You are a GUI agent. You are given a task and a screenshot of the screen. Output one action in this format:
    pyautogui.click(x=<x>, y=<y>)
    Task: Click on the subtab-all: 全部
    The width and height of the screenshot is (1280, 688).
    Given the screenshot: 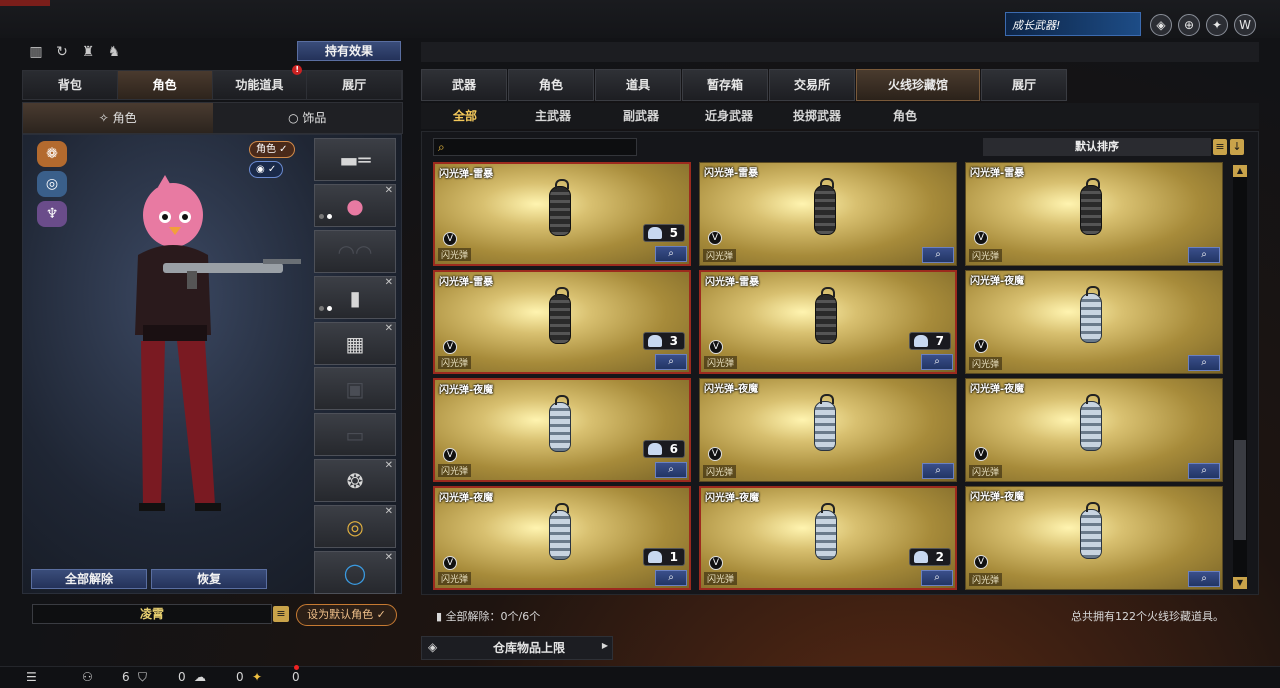 What is the action you would take?
    pyautogui.click(x=465, y=116)
    